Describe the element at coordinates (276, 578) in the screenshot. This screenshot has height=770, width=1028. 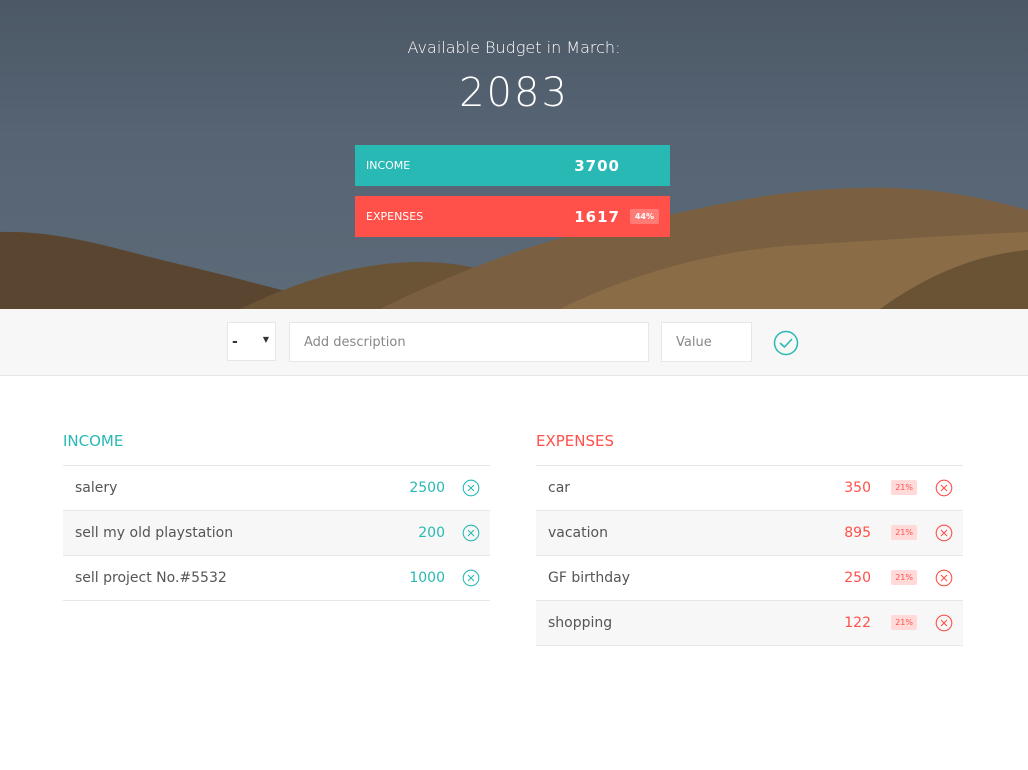
I see `income-item: sell project No.#5532 1000` at that location.